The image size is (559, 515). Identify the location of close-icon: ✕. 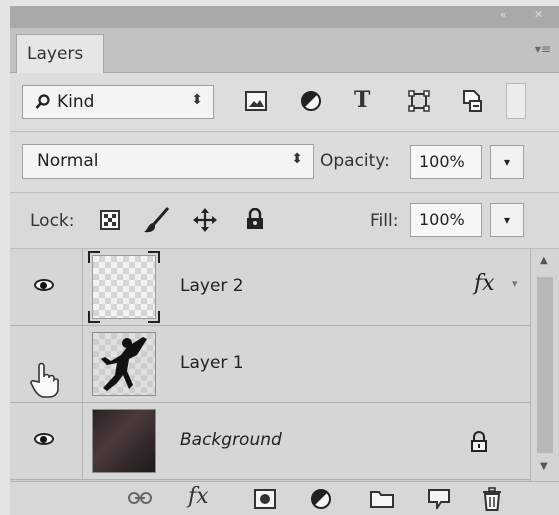
(538, 14).